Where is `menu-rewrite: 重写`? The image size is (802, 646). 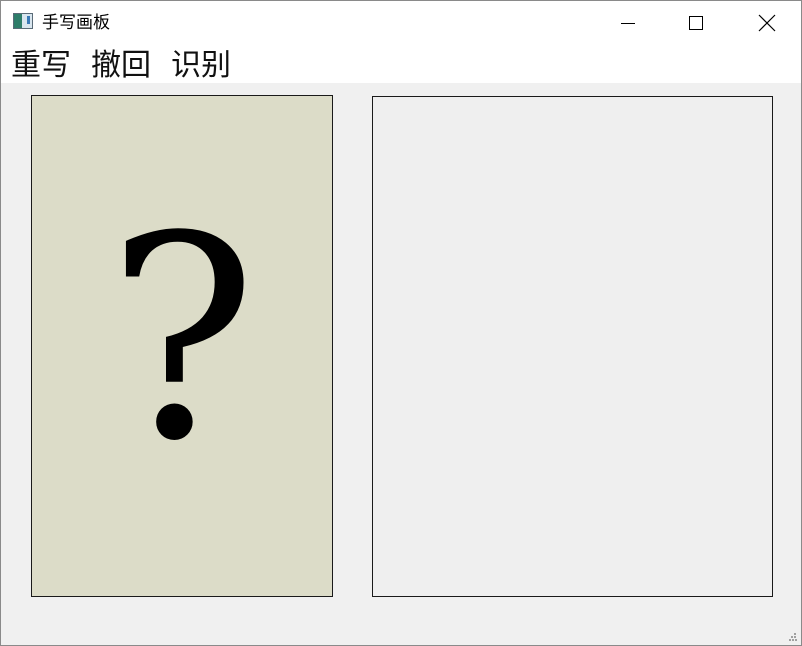 menu-rewrite: 重写 is located at coordinates (41, 66).